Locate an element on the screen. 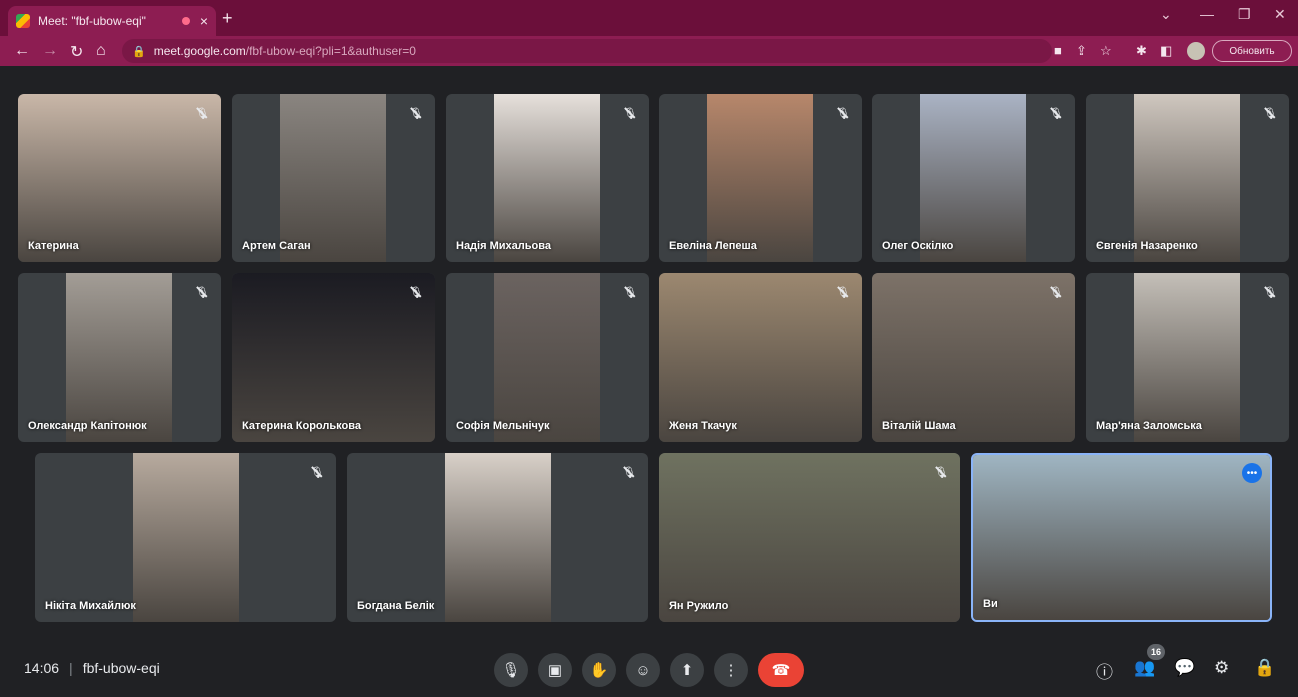 Image resolution: width=1298 pixels, height=697 pixels. emoji-icon: ☺ is located at coordinates (643, 670).